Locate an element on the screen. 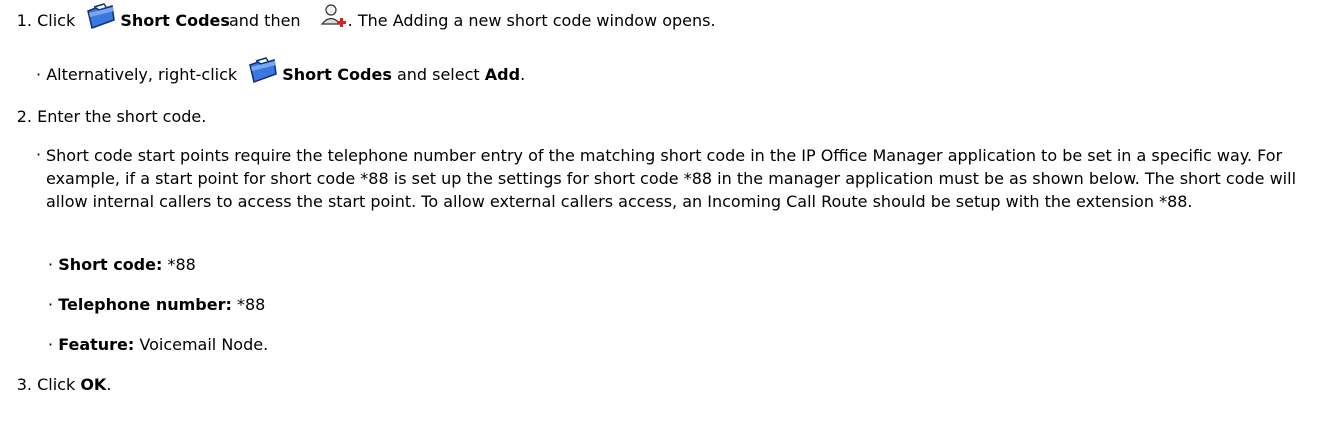 Image resolution: width=1326 pixels, height=444 pixels. setting-feature: · Feature: Voicemail Node. is located at coordinates (158, 345).